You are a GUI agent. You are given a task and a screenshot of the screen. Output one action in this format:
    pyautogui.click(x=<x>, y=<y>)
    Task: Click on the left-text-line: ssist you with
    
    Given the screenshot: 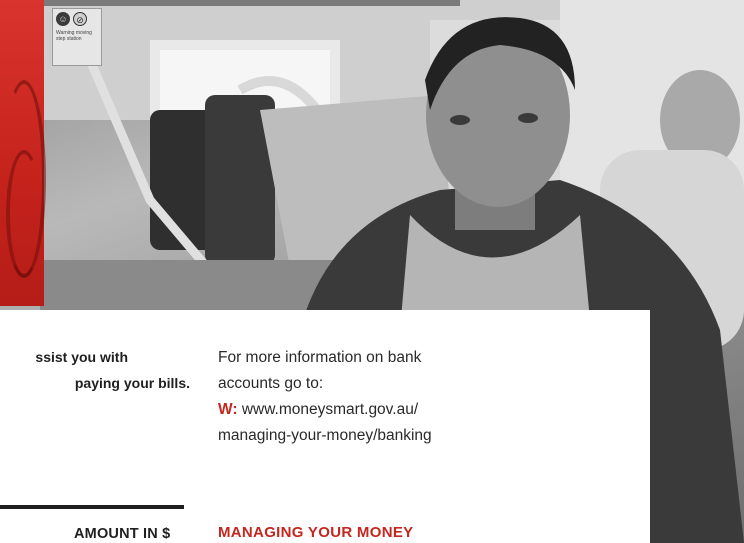 What is the action you would take?
    pyautogui.click(x=81, y=357)
    